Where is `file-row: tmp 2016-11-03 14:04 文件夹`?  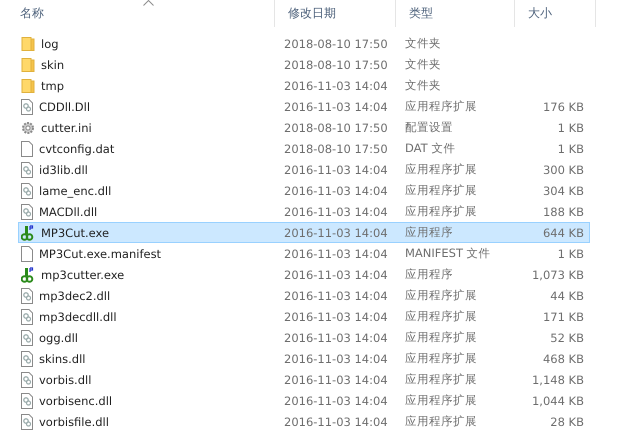 file-row: tmp 2016-11-03 14:04 文件夹 is located at coordinates (304, 85).